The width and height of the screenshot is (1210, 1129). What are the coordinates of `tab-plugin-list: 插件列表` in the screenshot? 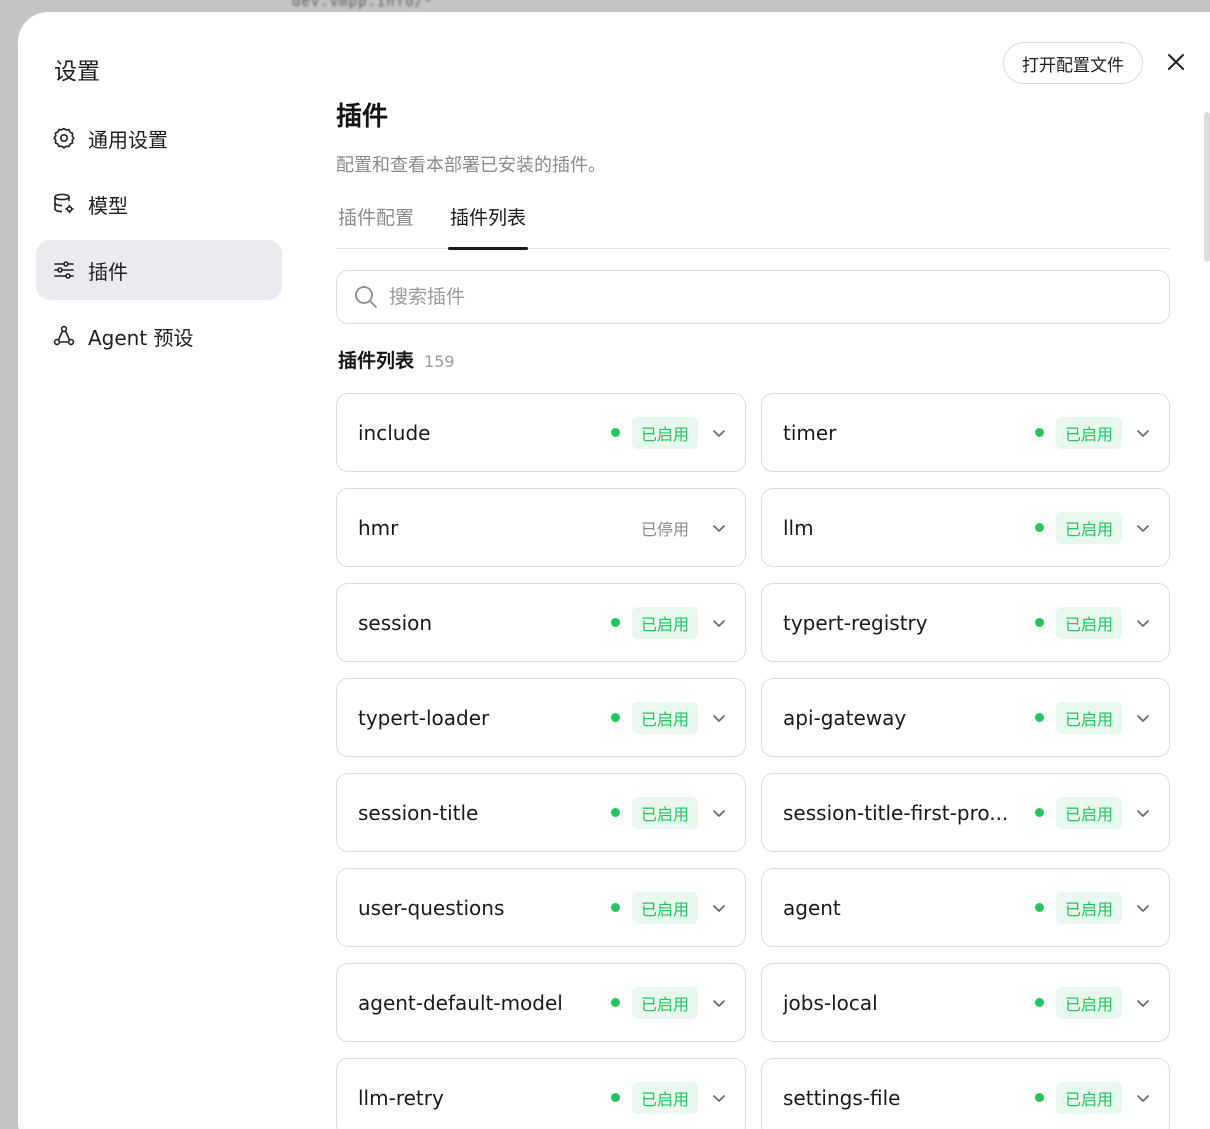 It's located at (488, 227).